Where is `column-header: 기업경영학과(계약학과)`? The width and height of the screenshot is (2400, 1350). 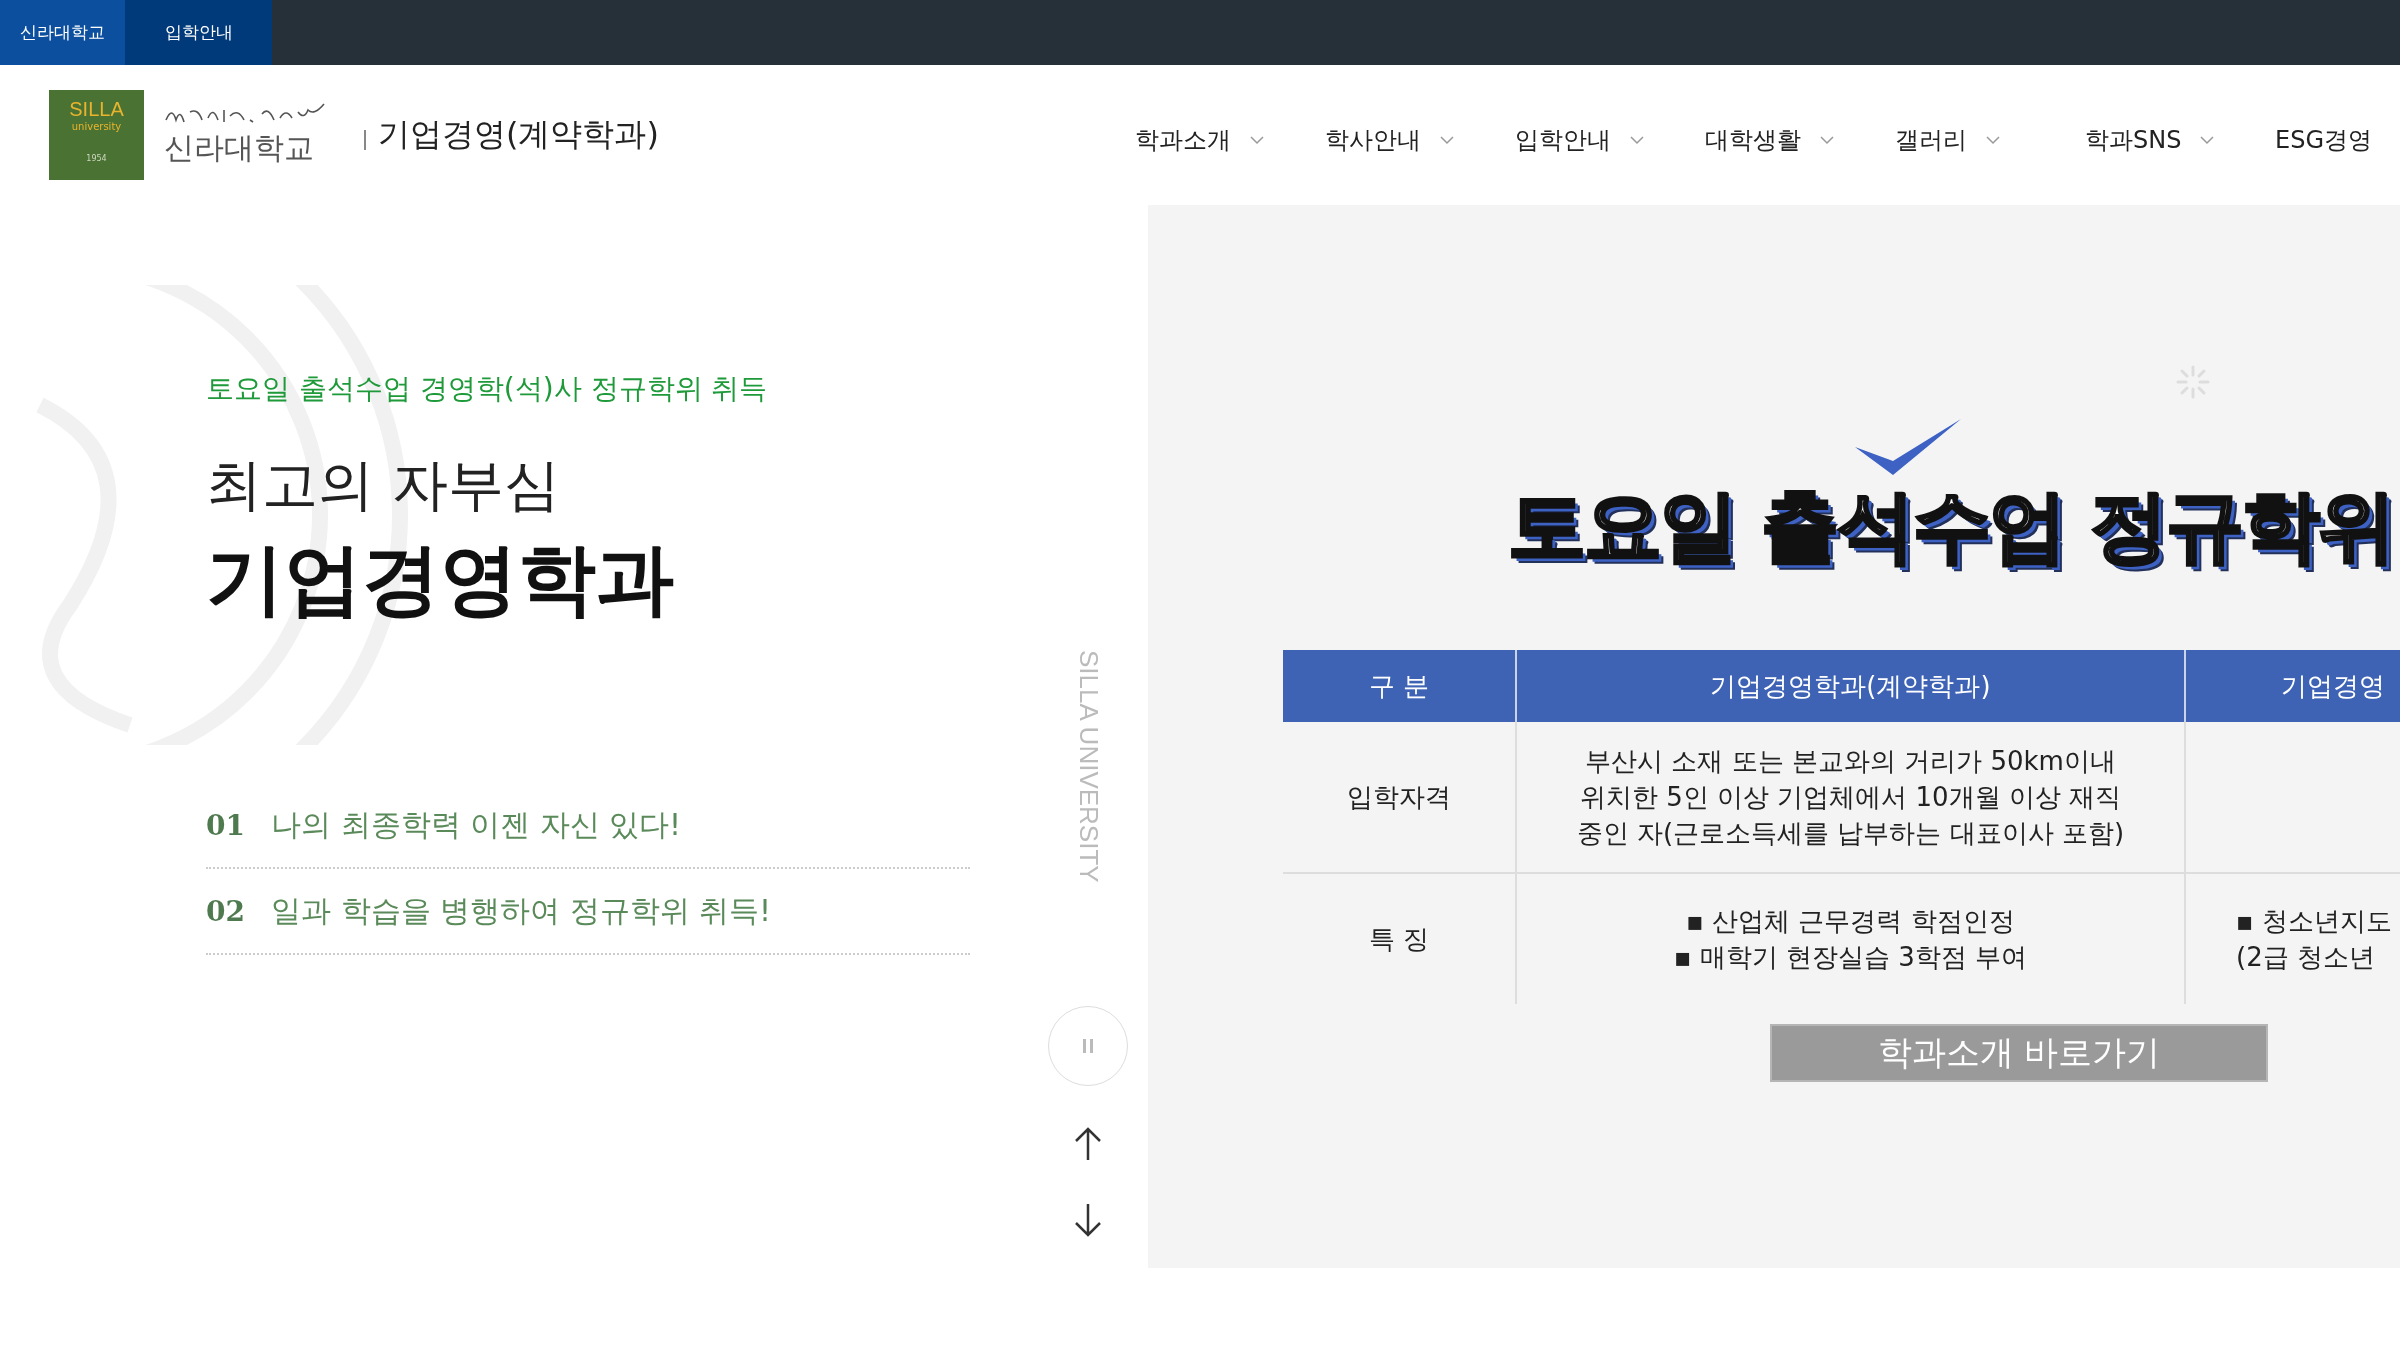
column-header: 기업경영학과(계약학과) is located at coordinates (1850, 686).